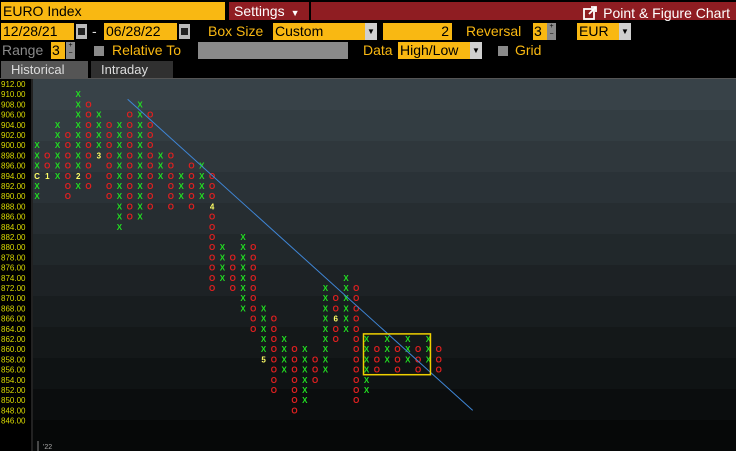 The image size is (736, 451). Describe the element at coordinates (37, 31) in the screenshot. I see `start-date-input: 12/28/21` at that location.